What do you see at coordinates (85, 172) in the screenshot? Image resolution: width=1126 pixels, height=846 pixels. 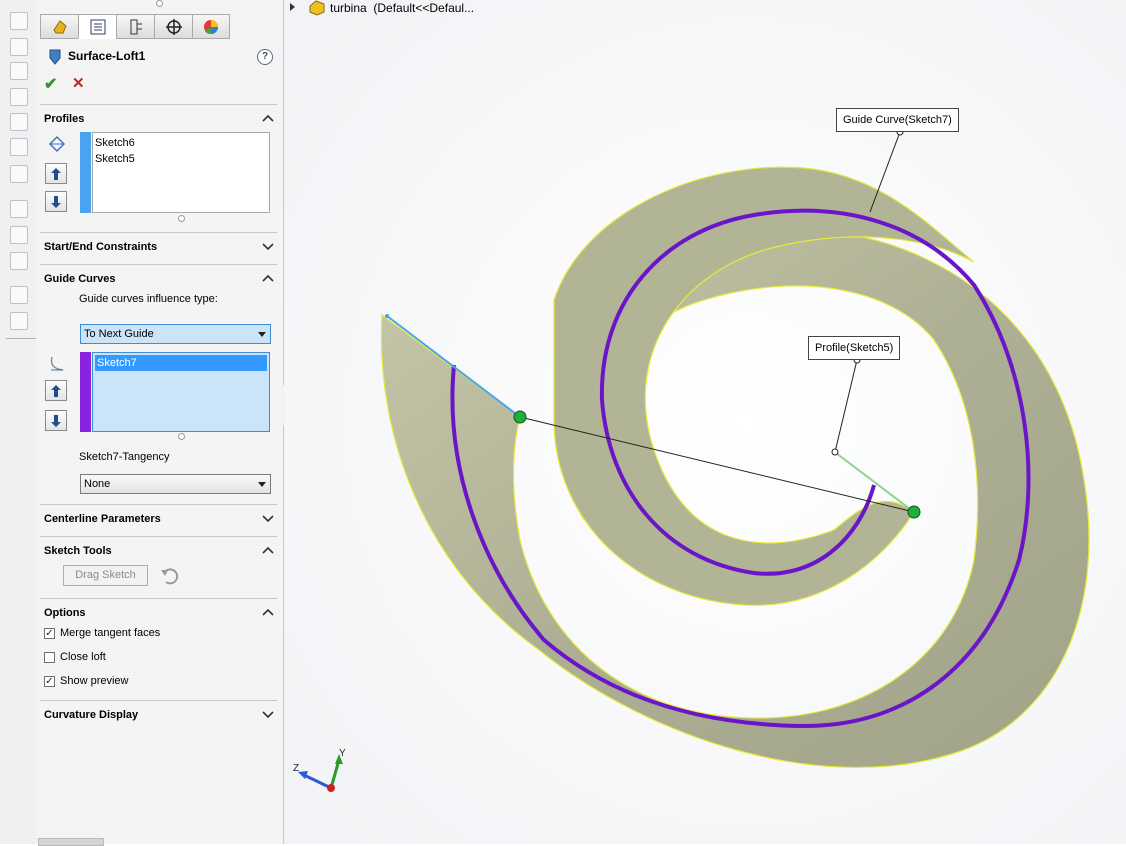 I see `profile-color-bar` at bounding box center [85, 172].